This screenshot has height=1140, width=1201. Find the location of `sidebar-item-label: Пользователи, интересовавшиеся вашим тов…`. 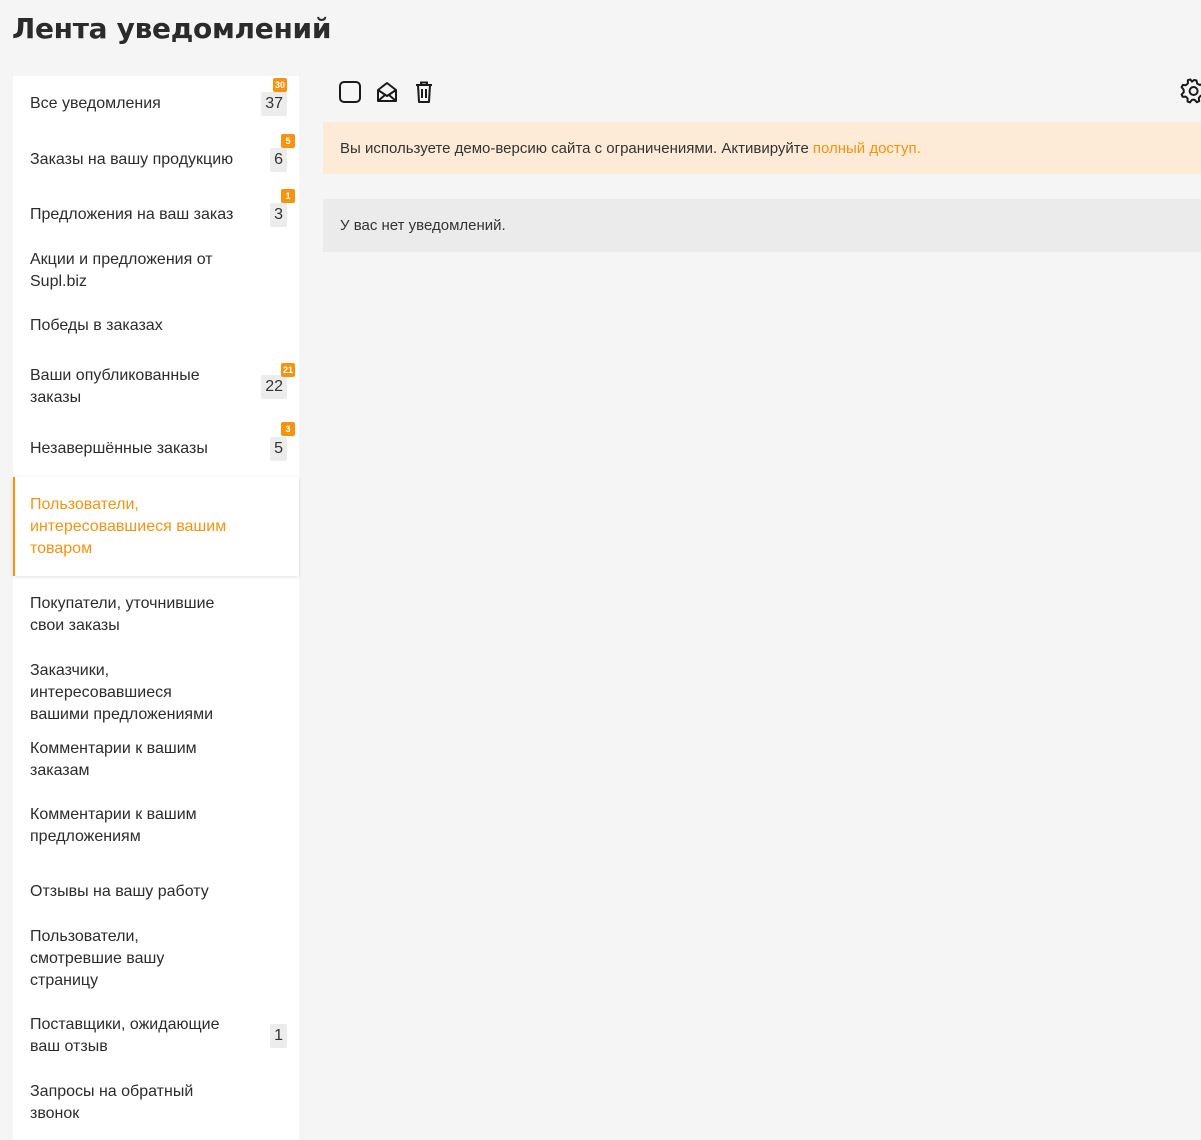

sidebar-item-label: Пользователи, интересовавшиеся вашим тов… is located at coordinates (128, 526).